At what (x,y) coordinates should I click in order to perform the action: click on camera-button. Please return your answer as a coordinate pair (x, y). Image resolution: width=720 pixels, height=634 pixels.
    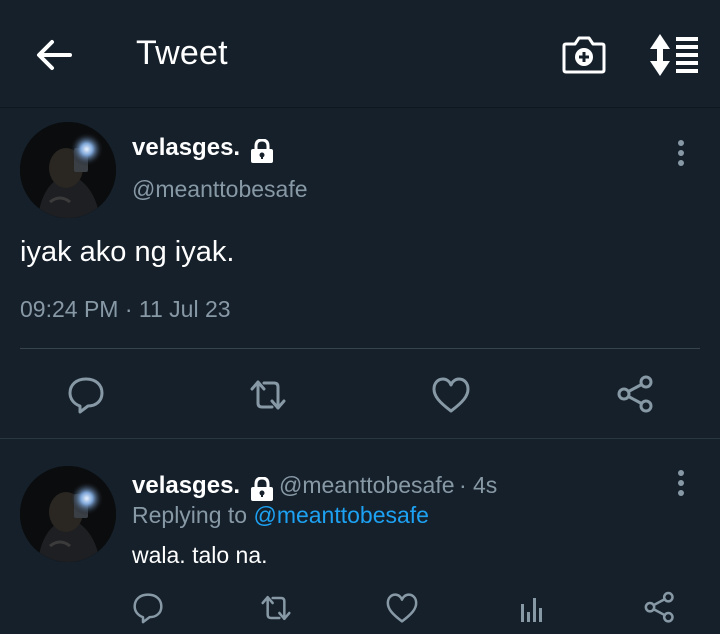
    Looking at the image, I should click on (584, 55).